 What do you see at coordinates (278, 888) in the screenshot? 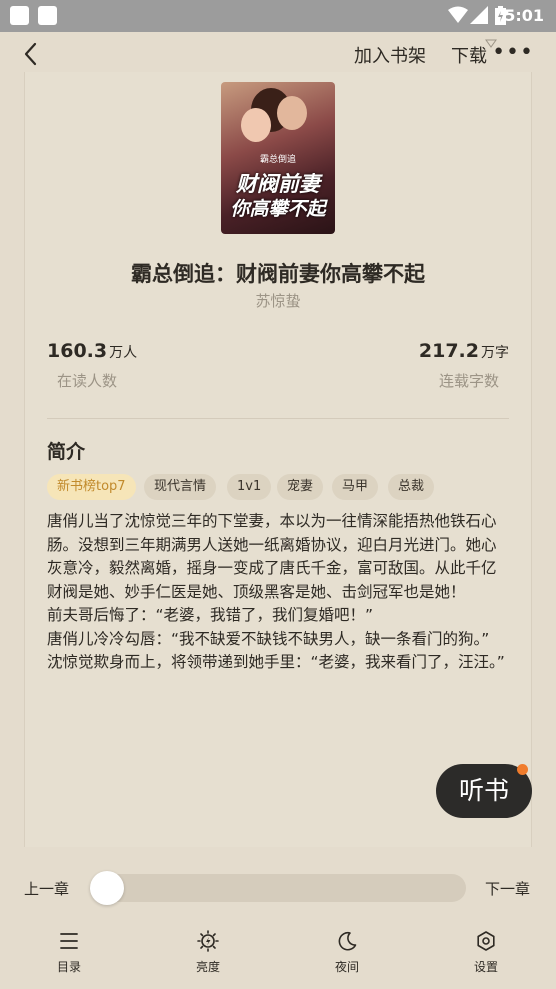
I see `chapter-progress-slider` at bounding box center [278, 888].